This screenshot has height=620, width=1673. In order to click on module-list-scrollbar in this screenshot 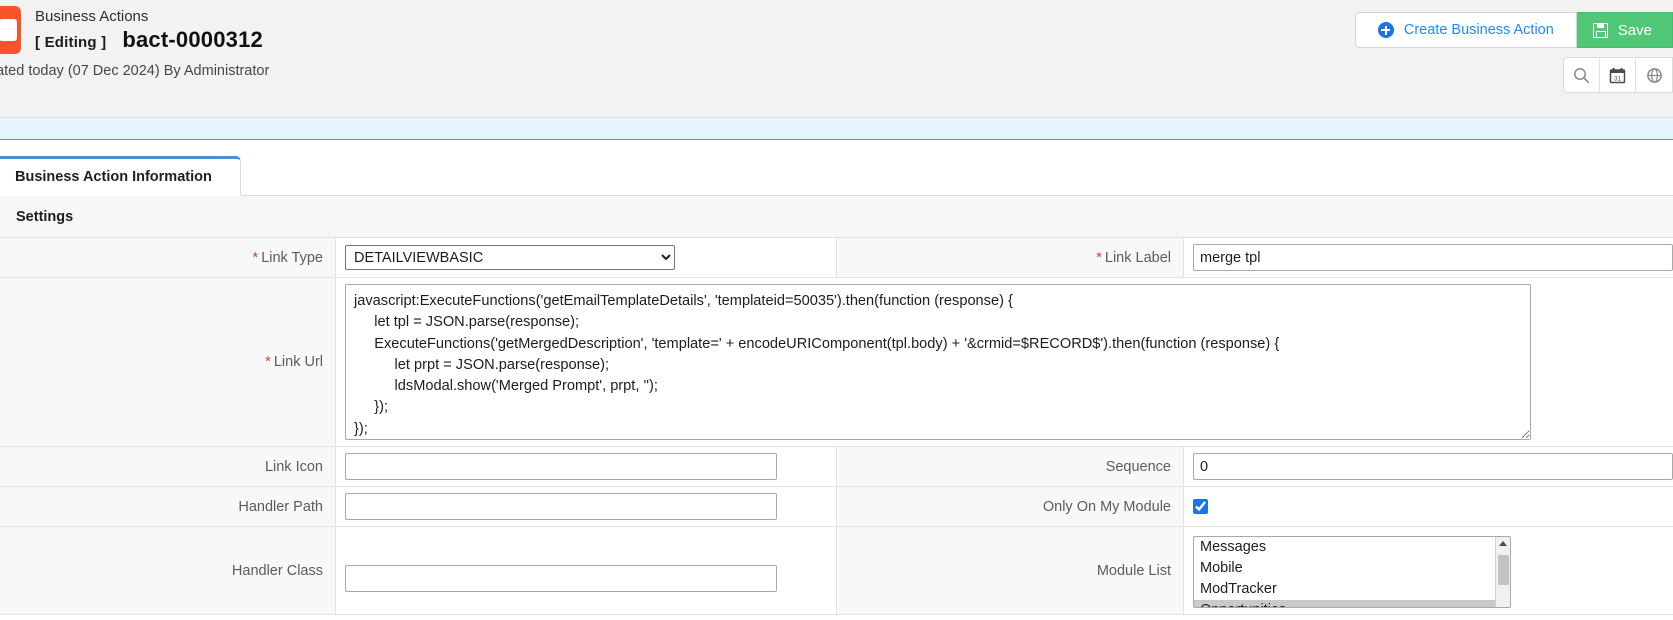, I will do `click(1502, 572)`.